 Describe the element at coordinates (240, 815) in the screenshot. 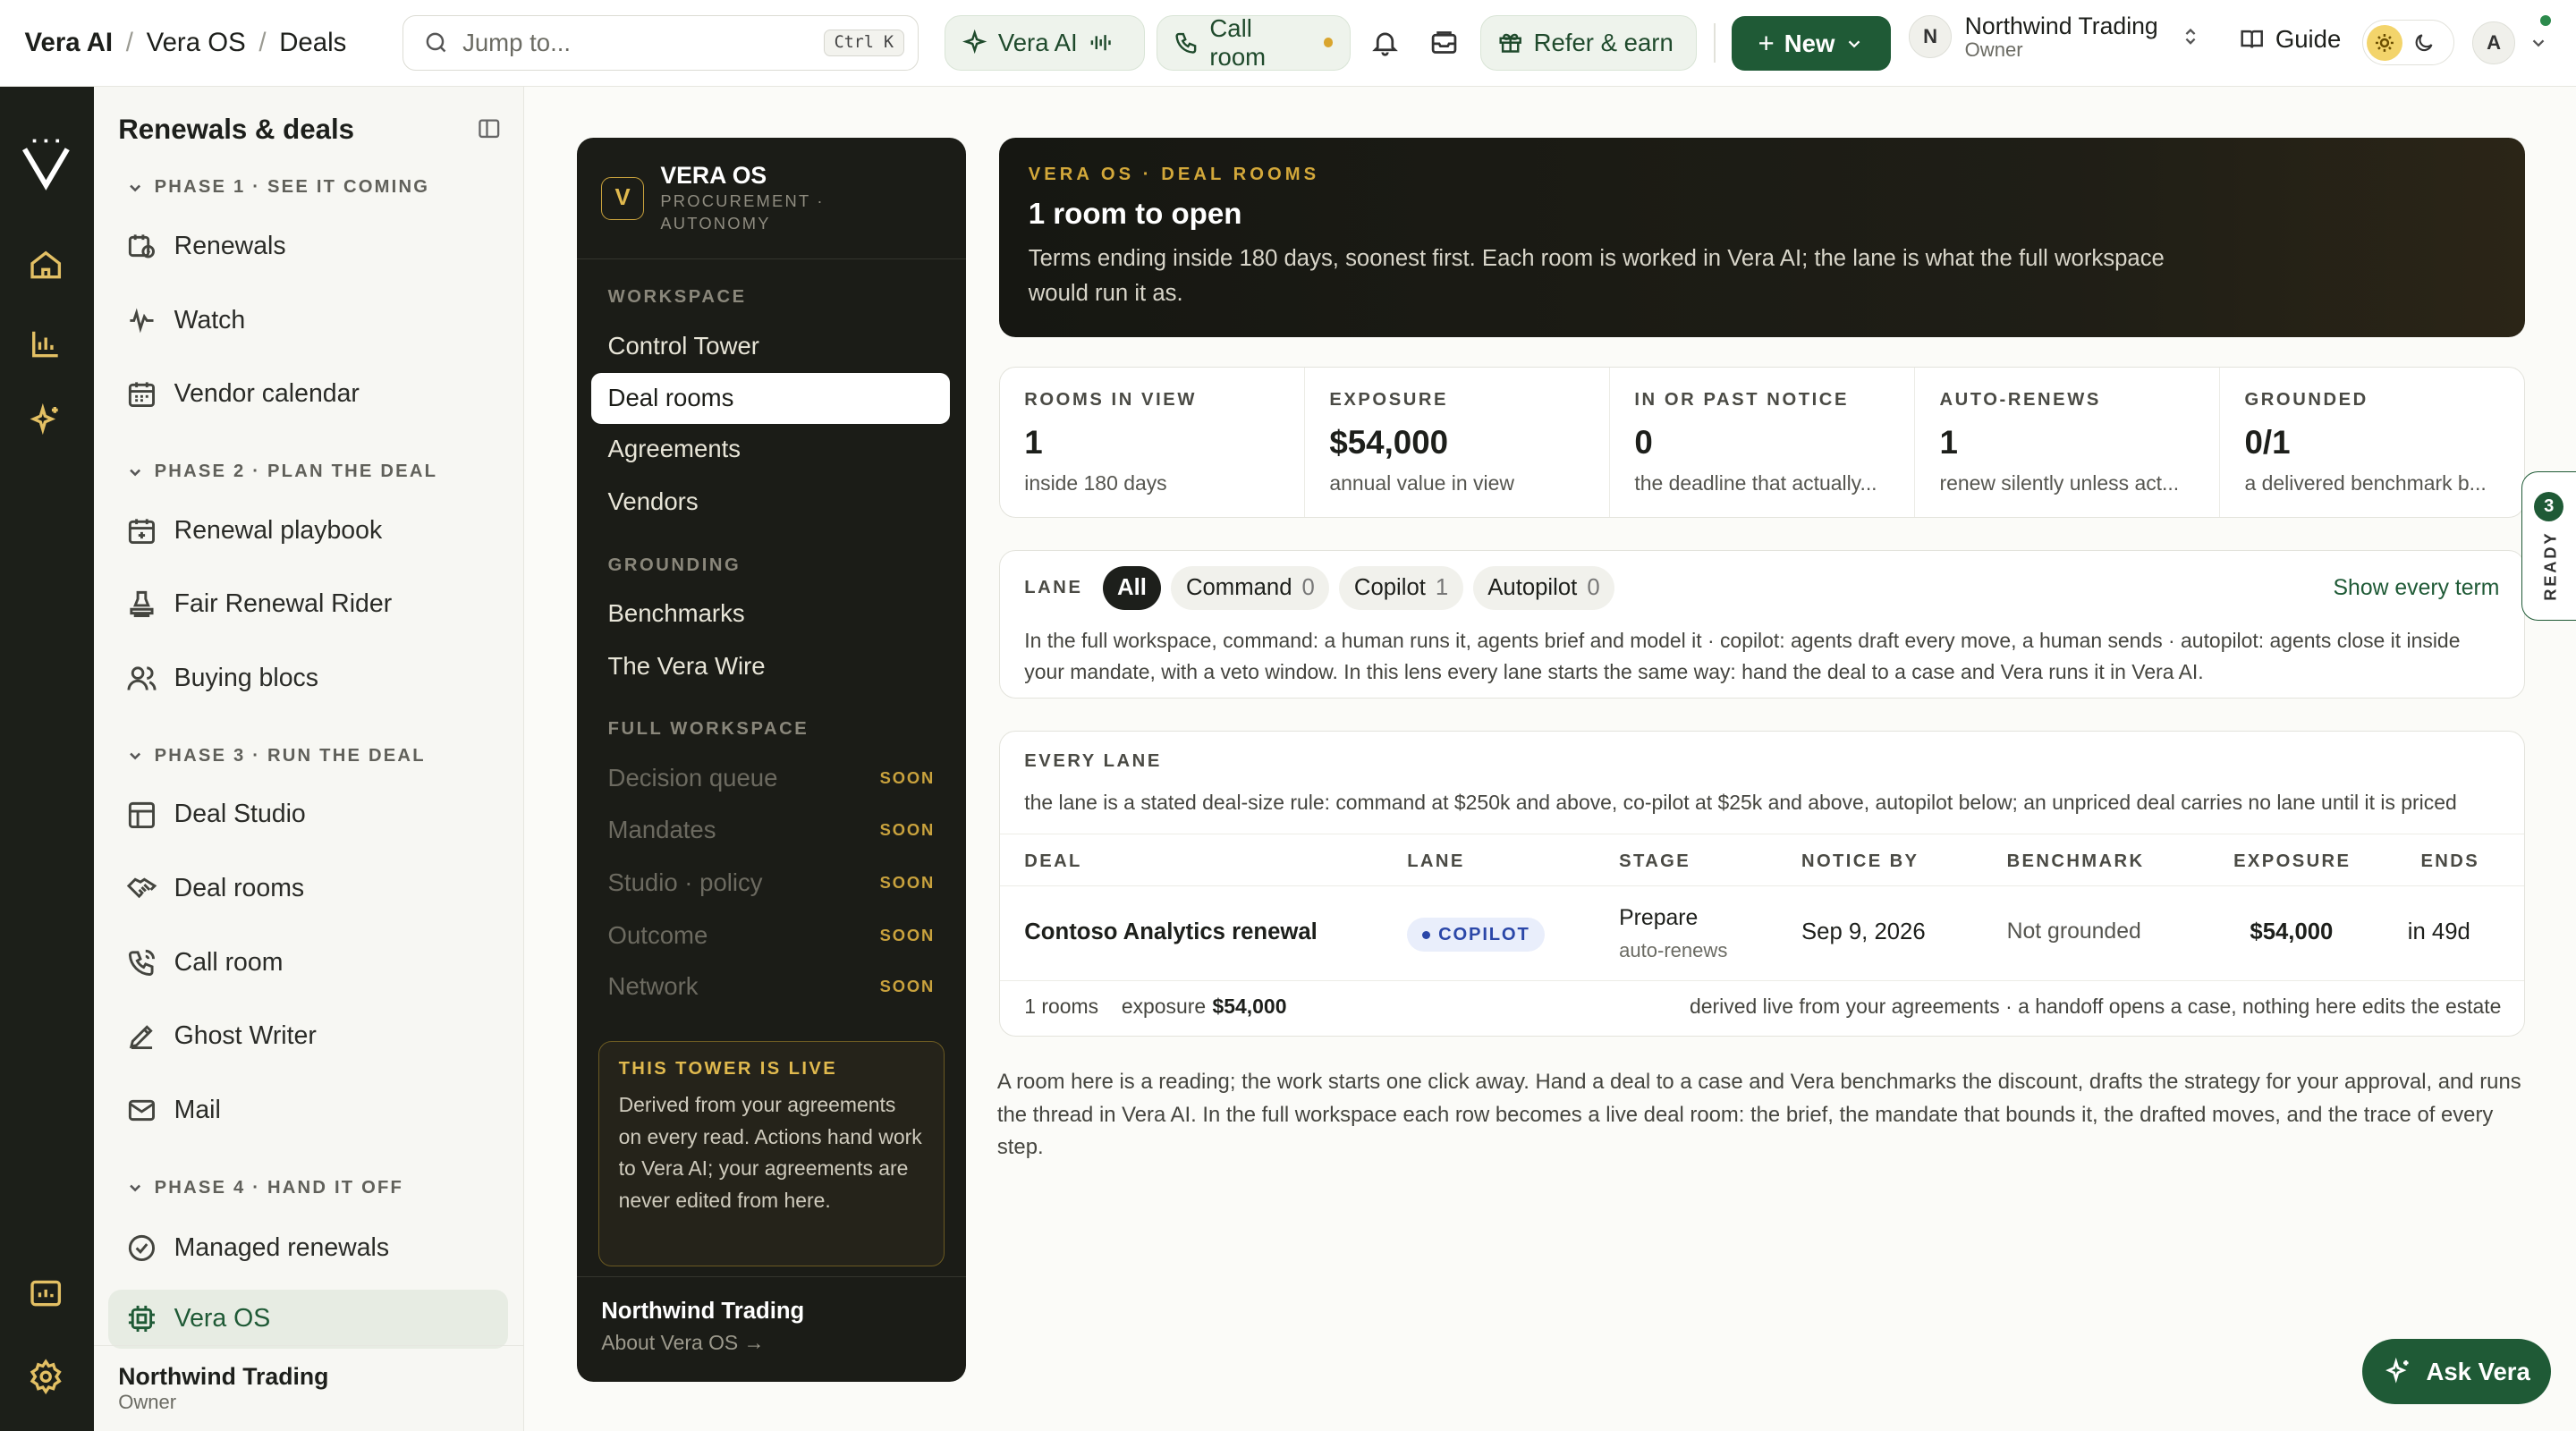

I see `sidebar-item-label: Deal Studio` at that location.